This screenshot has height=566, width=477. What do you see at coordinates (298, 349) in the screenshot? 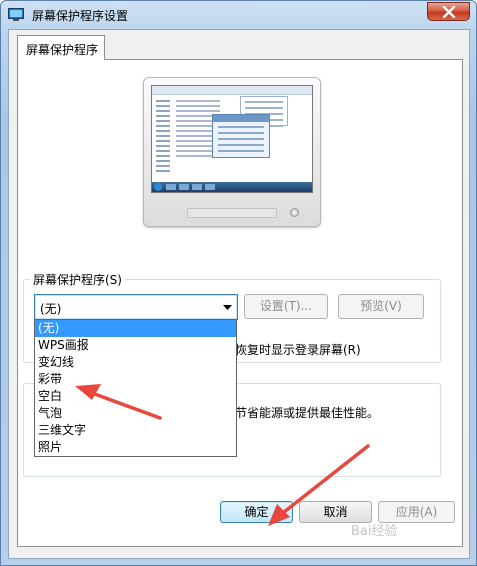
I see `resume-logon-checkbox-label: 恢复时显示登录屏幕(R)` at bounding box center [298, 349].